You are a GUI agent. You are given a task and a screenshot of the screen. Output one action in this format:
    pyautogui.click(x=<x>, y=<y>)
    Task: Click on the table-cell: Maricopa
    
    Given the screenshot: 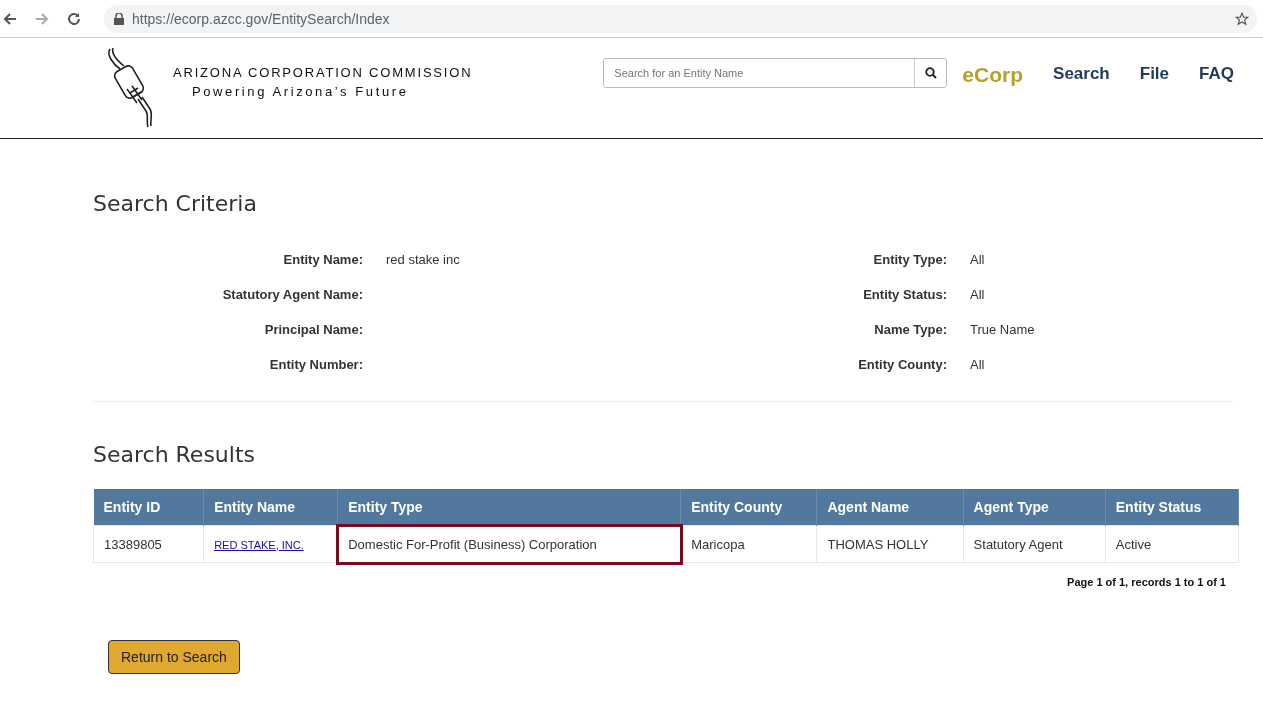 What is the action you would take?
    pyautogui.click(x=748, y=544)
    